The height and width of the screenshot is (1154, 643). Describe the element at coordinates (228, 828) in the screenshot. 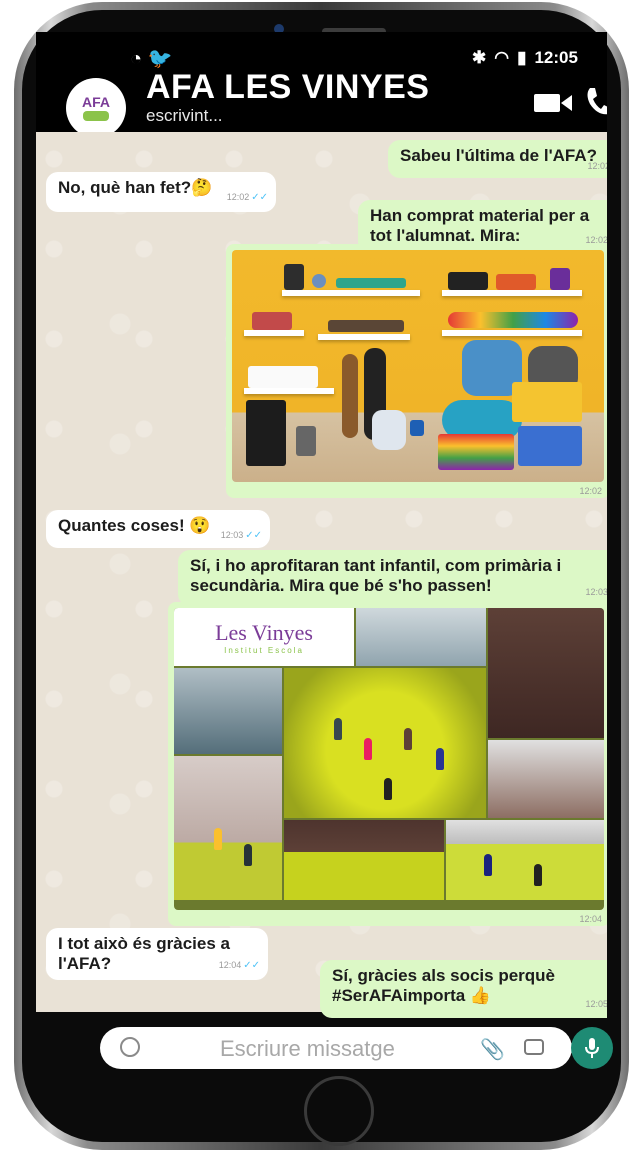

I see `photo-tile-basketball` at that location.